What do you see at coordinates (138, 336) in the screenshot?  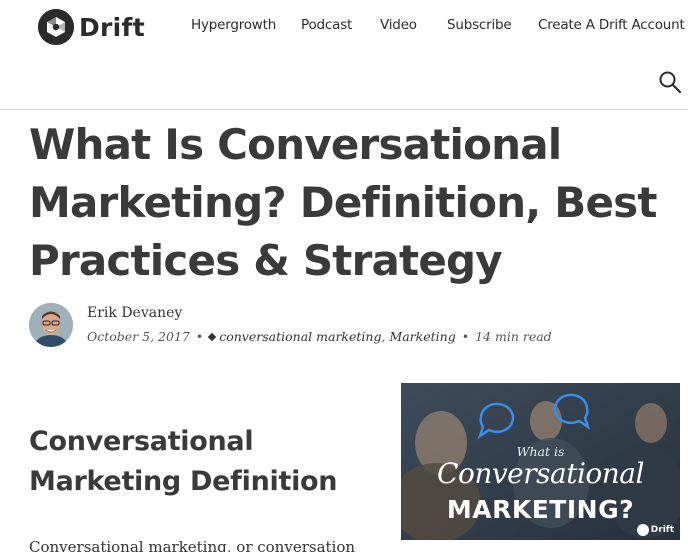 I see `publish-date: October 5, 2017` at bounding box center [138, 336].